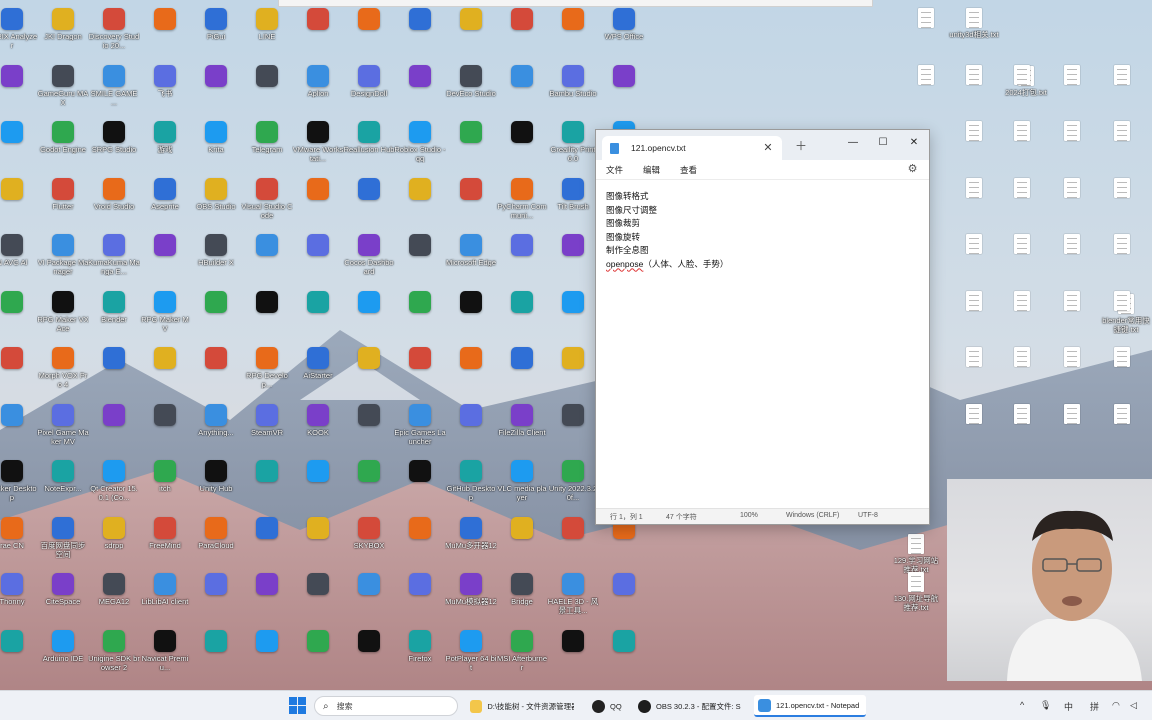 Image resolution: width=1152 pixels, height=720 pixels. Describe the element at coordinates (573, 145) in the screenshot. I see `desktop-shortcut: Greaility Print 6.0` at that location.